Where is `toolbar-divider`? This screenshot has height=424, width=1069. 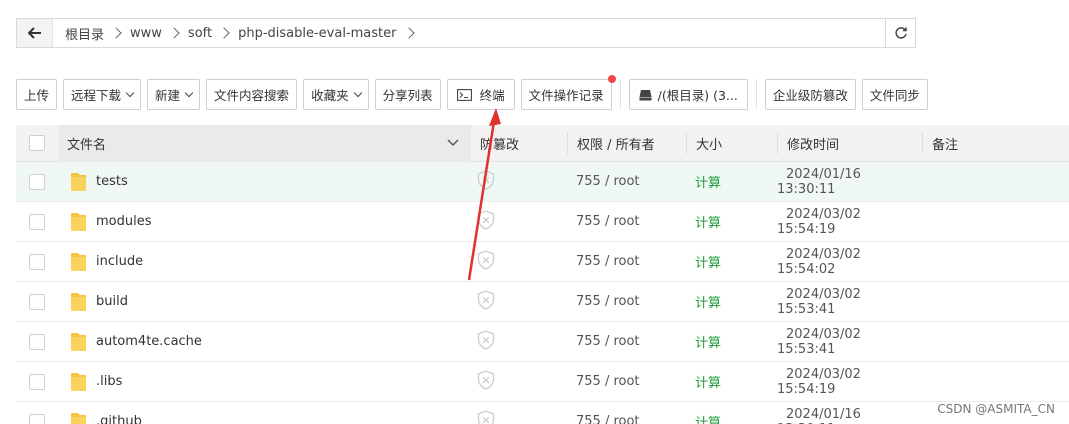
toolbar-divider is located at coordinates (756, 94).